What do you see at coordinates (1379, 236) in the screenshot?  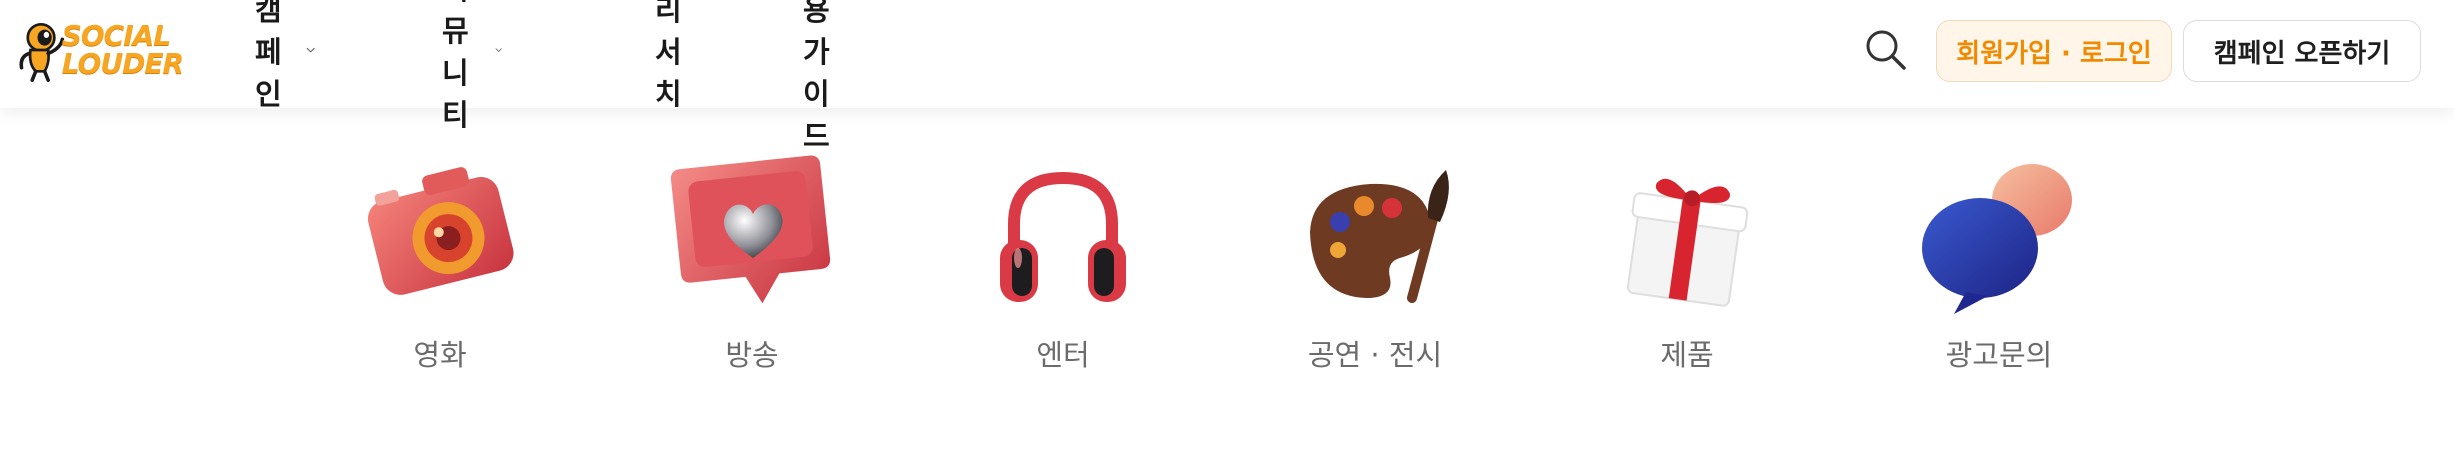 I see `palette-icon` at bounding box center [1379, 236].